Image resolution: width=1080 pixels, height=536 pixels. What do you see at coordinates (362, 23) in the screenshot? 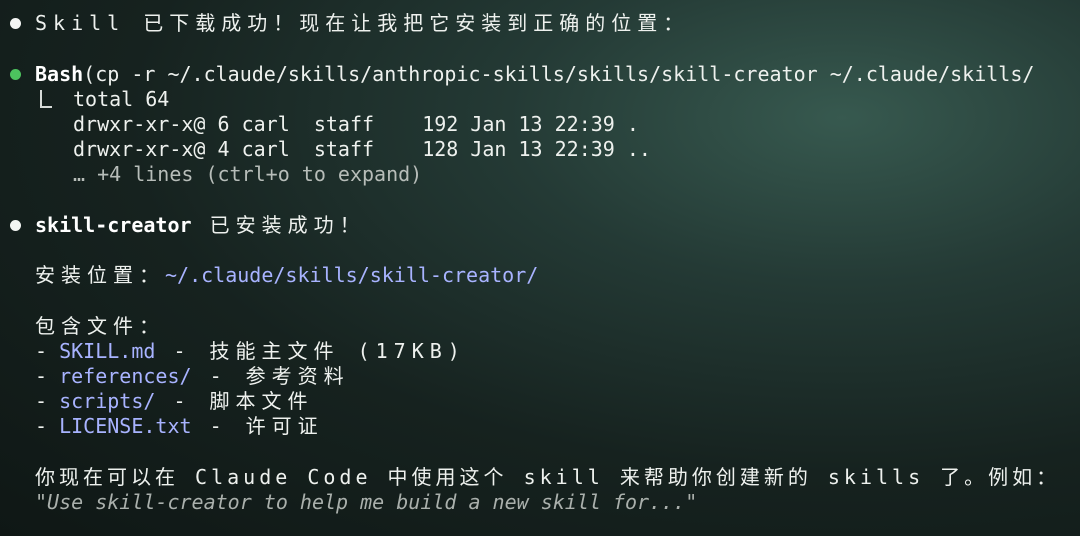
I see `message-text: Skill 已下载成功！现在让我把它安装到正确的位置：` at bounding box center [362, 23].